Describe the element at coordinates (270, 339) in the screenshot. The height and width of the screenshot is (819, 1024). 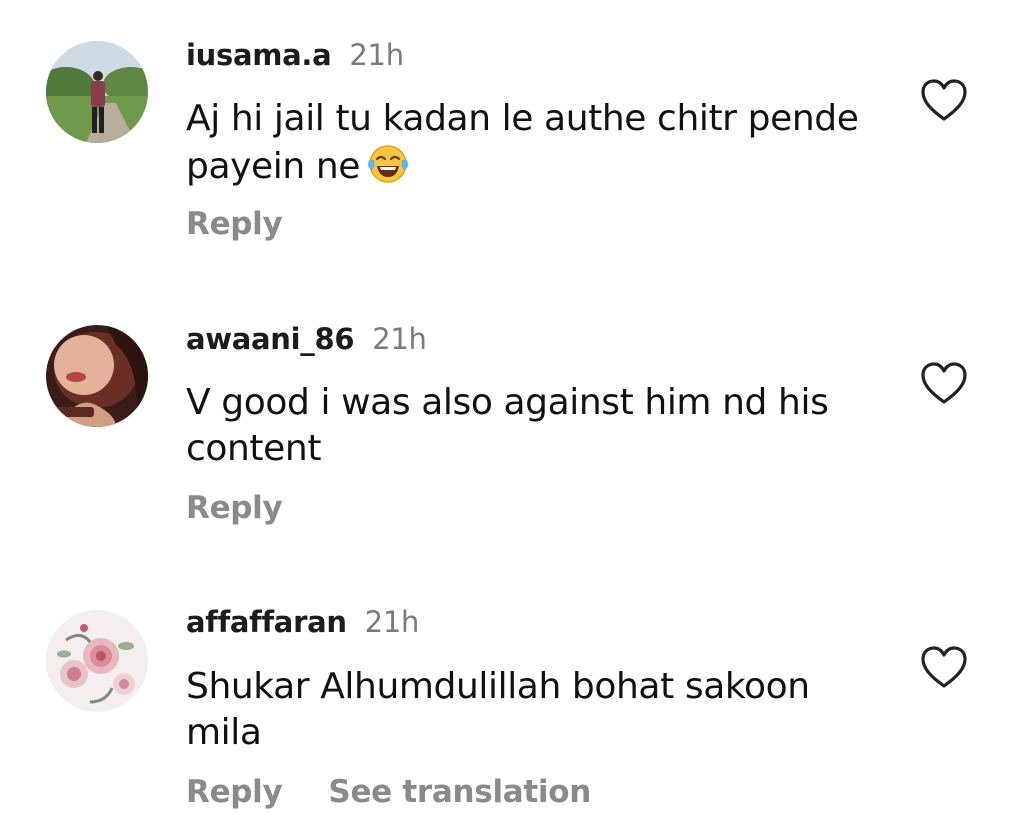
I see `username: awaani_86` at that location.